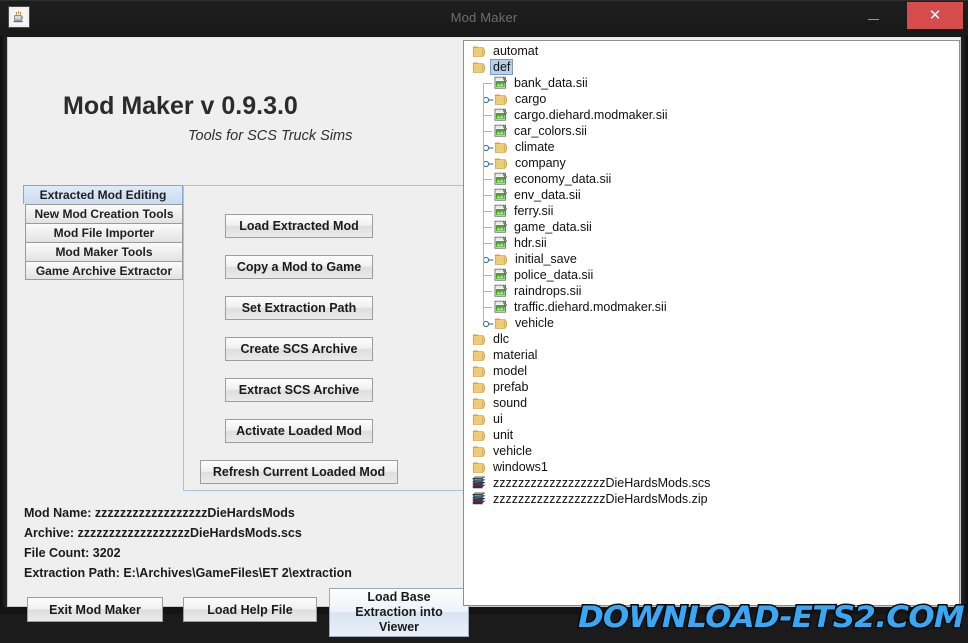 This screenshot has height=643, width=968. I want to click on tree-folder-node: windows1, so click(711, 467).